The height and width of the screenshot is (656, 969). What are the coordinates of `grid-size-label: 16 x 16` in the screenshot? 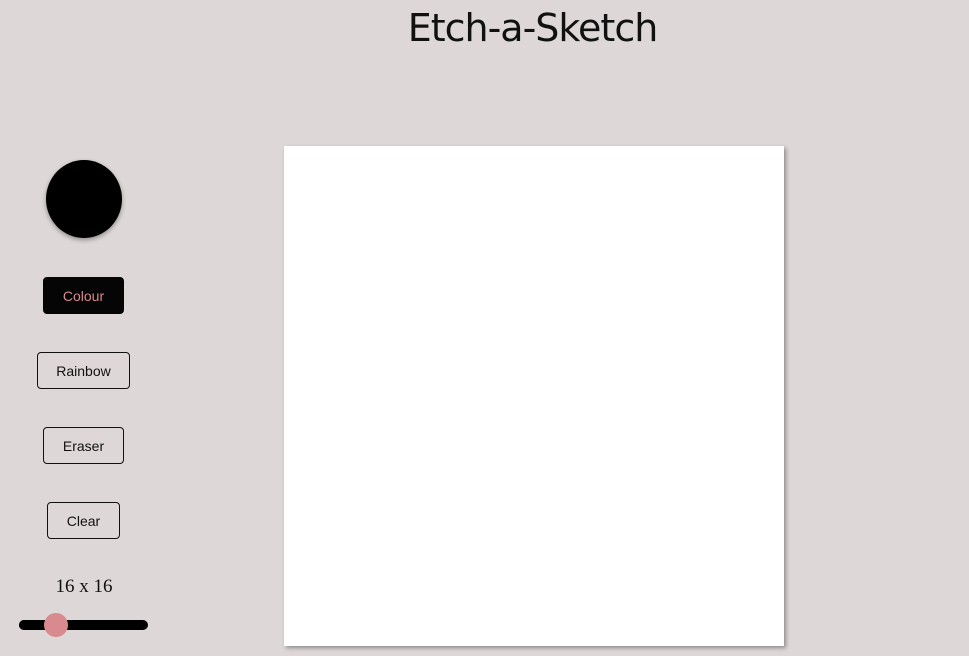 It's located at (84, 586).